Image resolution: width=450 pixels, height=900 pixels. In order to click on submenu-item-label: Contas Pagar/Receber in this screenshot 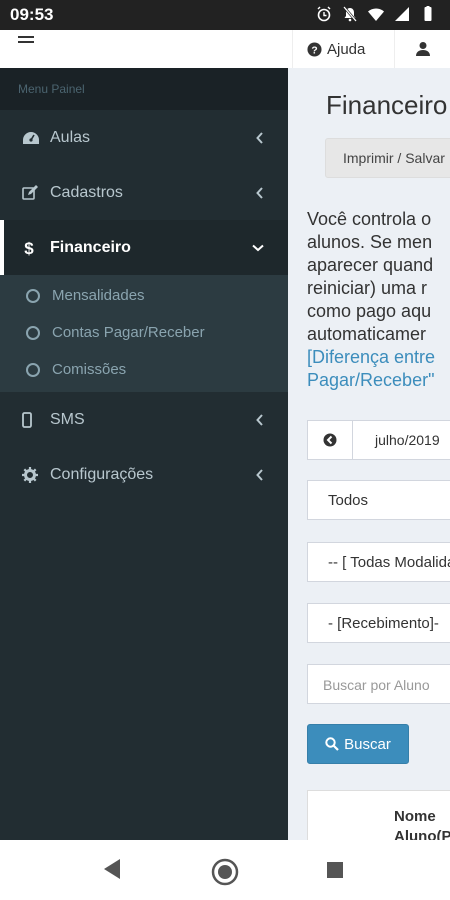, I will do `click(128, 332)`.